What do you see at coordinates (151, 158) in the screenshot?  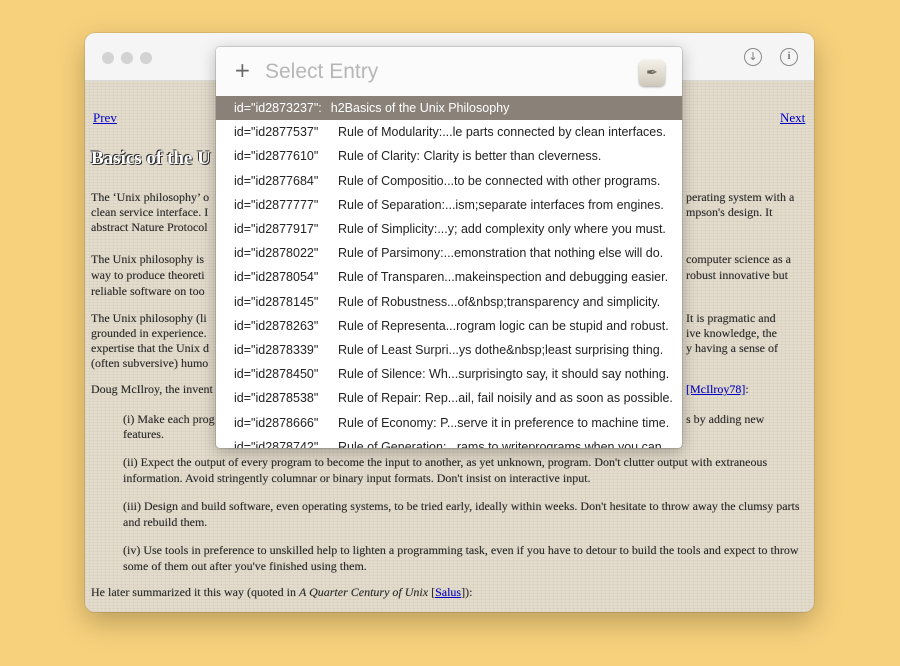 I see `page-title: Basics of the U` at bounding box center [151, 158].